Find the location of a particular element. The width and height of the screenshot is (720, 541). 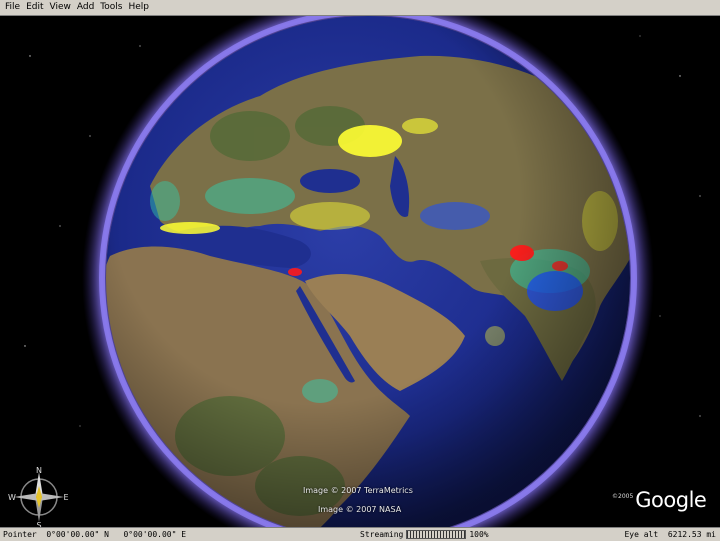

menu-tools: Tools is located at coordinates (111, 7).